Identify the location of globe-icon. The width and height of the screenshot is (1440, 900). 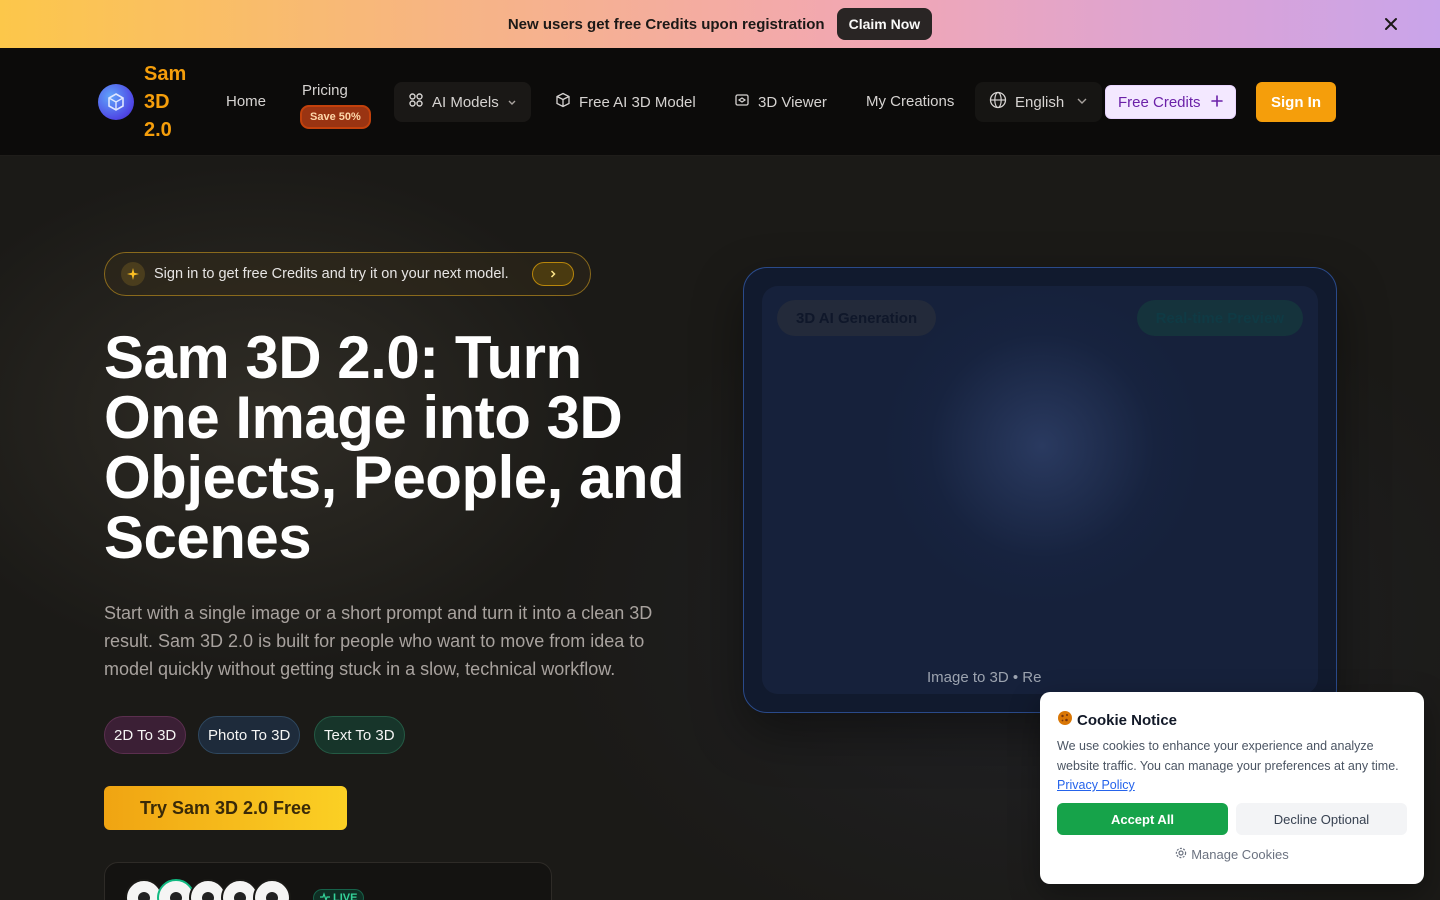
(998, 102).